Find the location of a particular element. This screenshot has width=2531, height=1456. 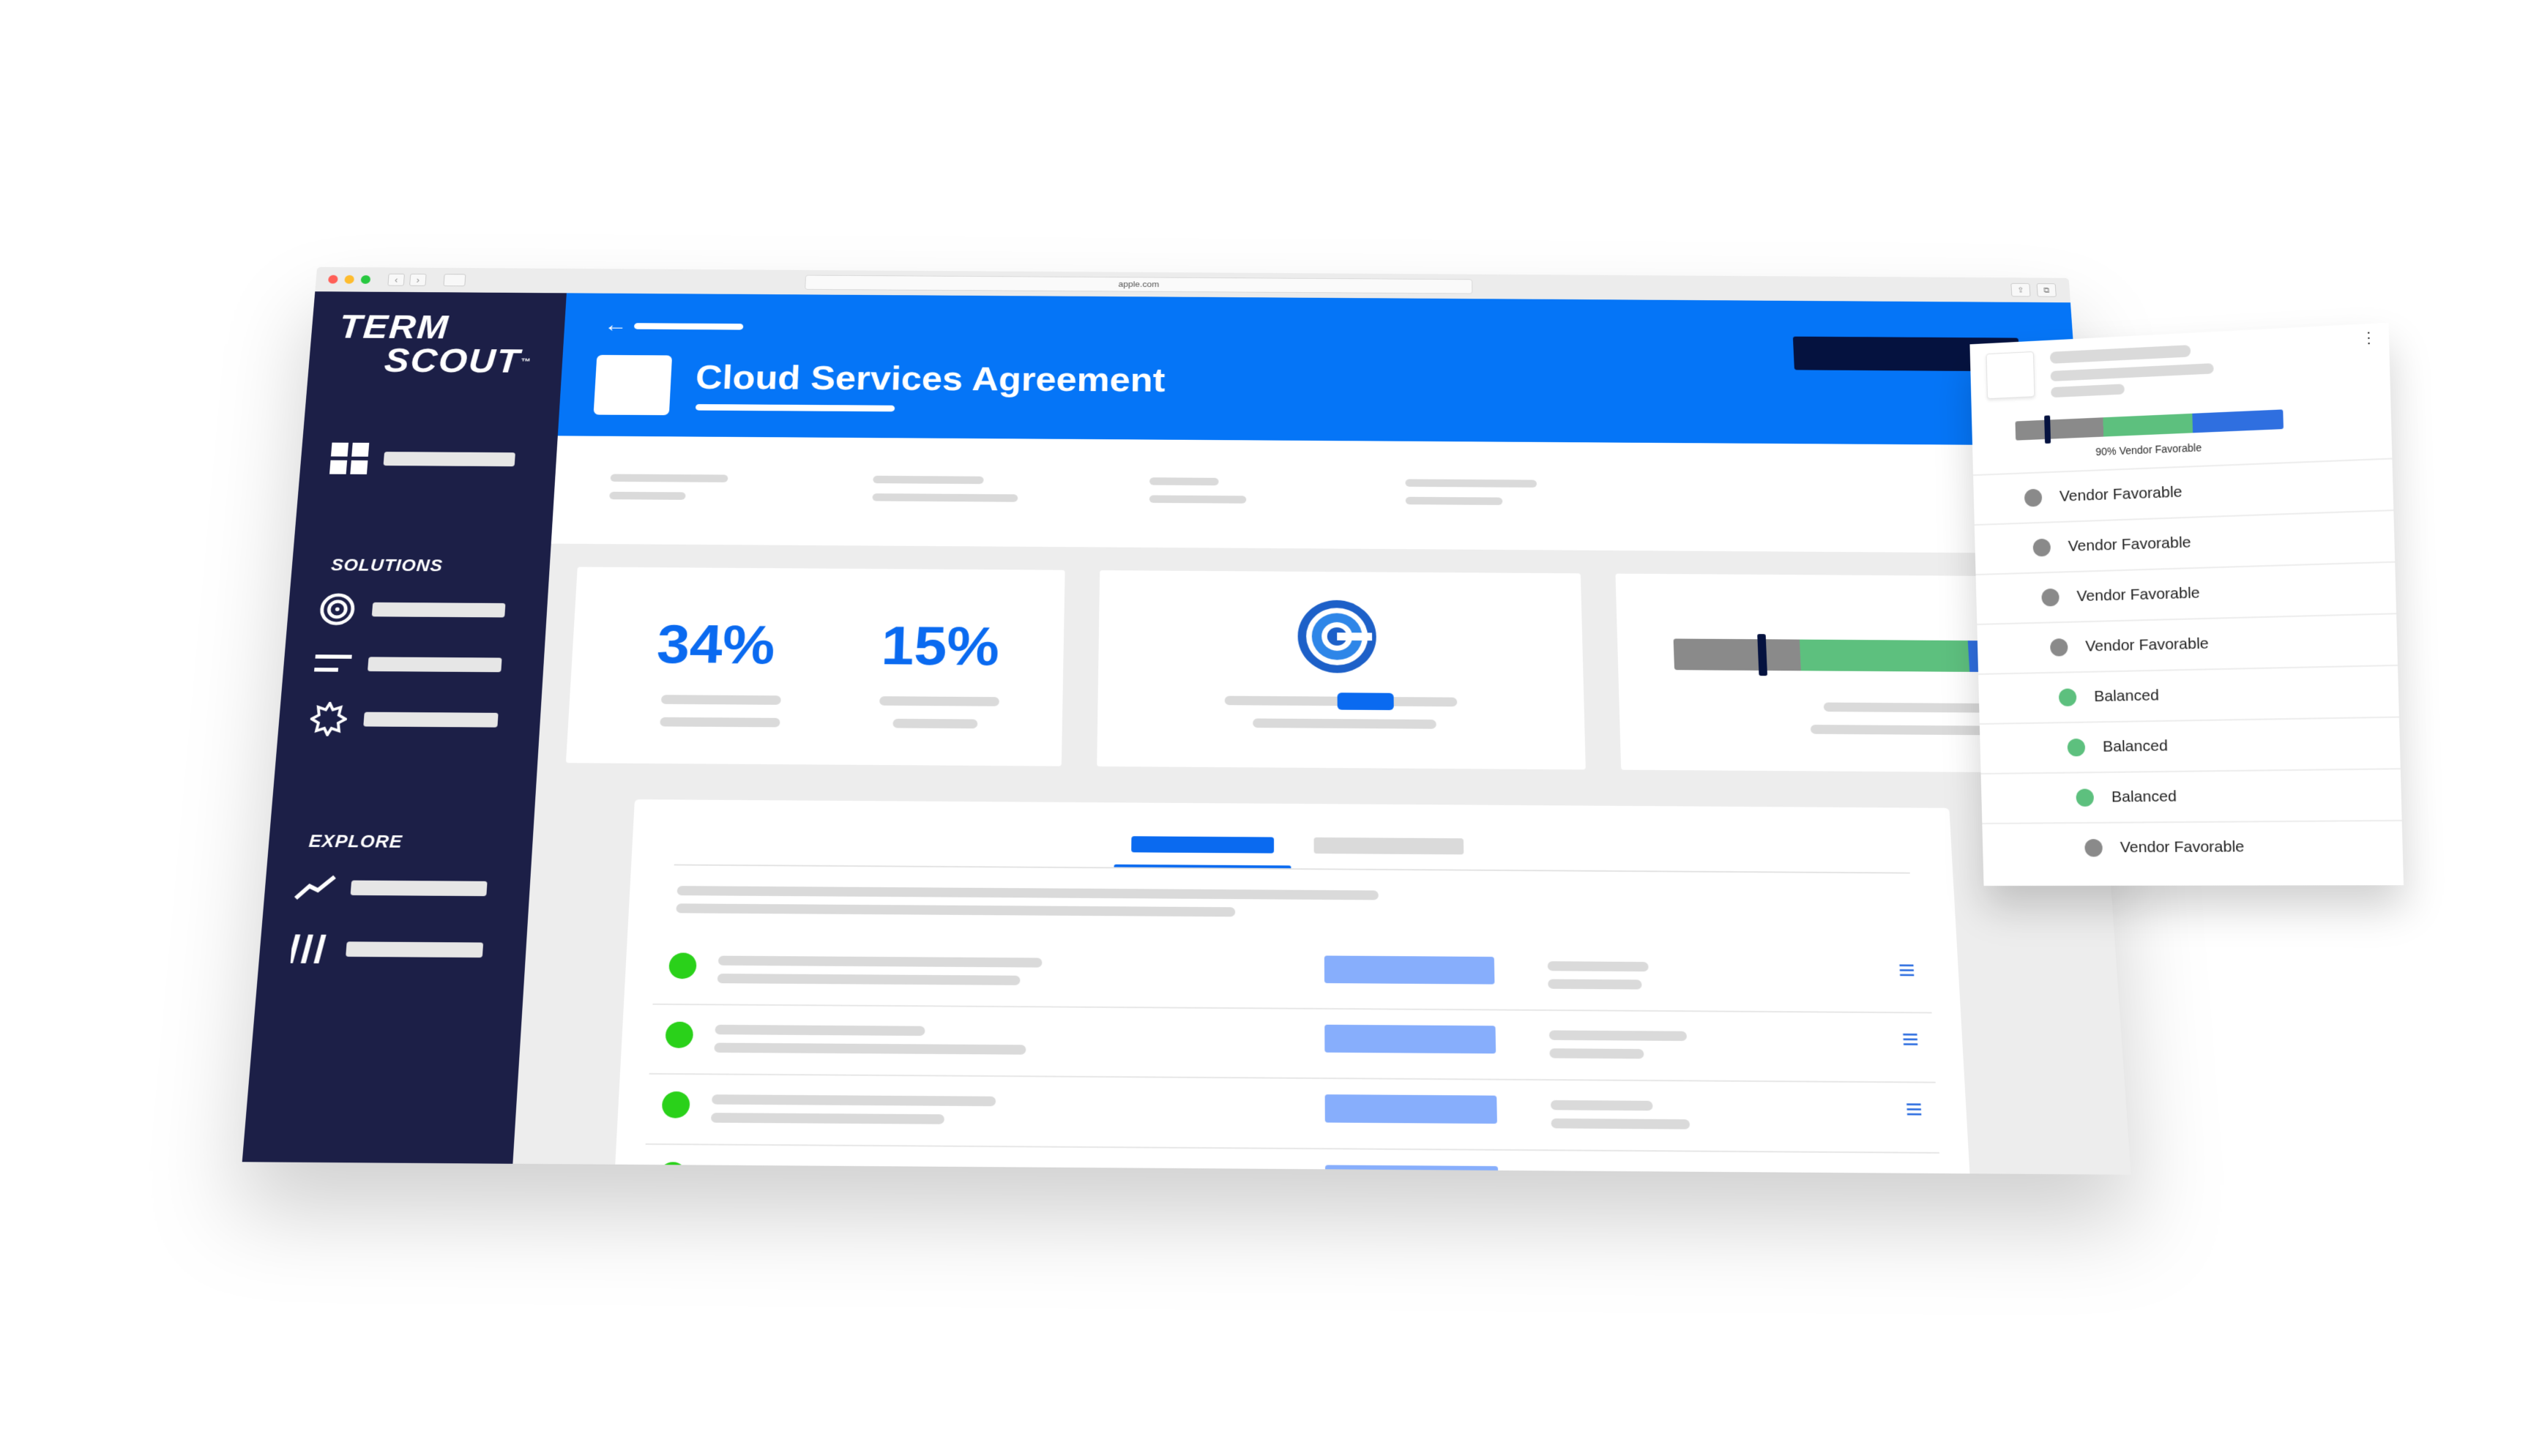

minimize-window-icon is located at coordinates (349, 279).